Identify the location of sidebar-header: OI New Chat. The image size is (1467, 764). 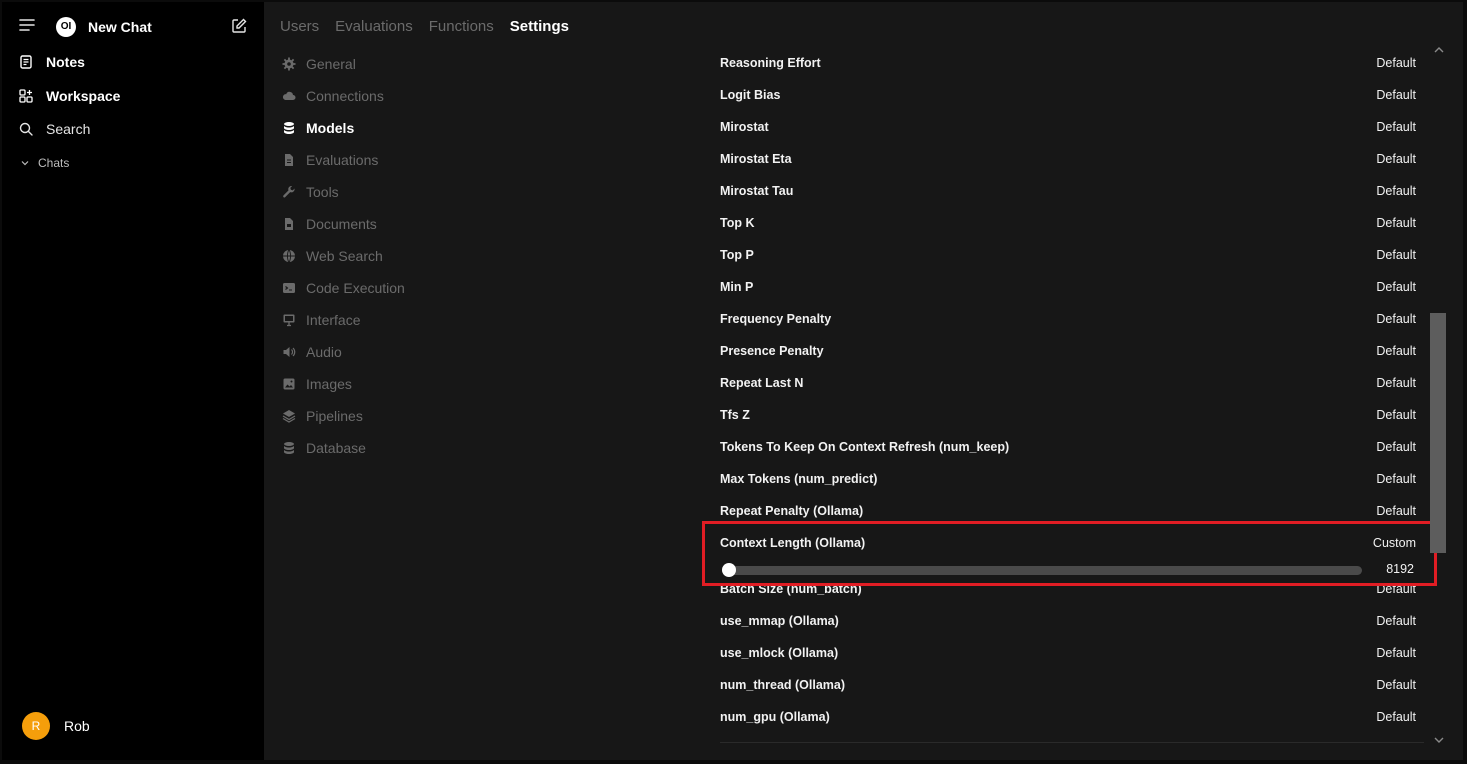
(133, 26).